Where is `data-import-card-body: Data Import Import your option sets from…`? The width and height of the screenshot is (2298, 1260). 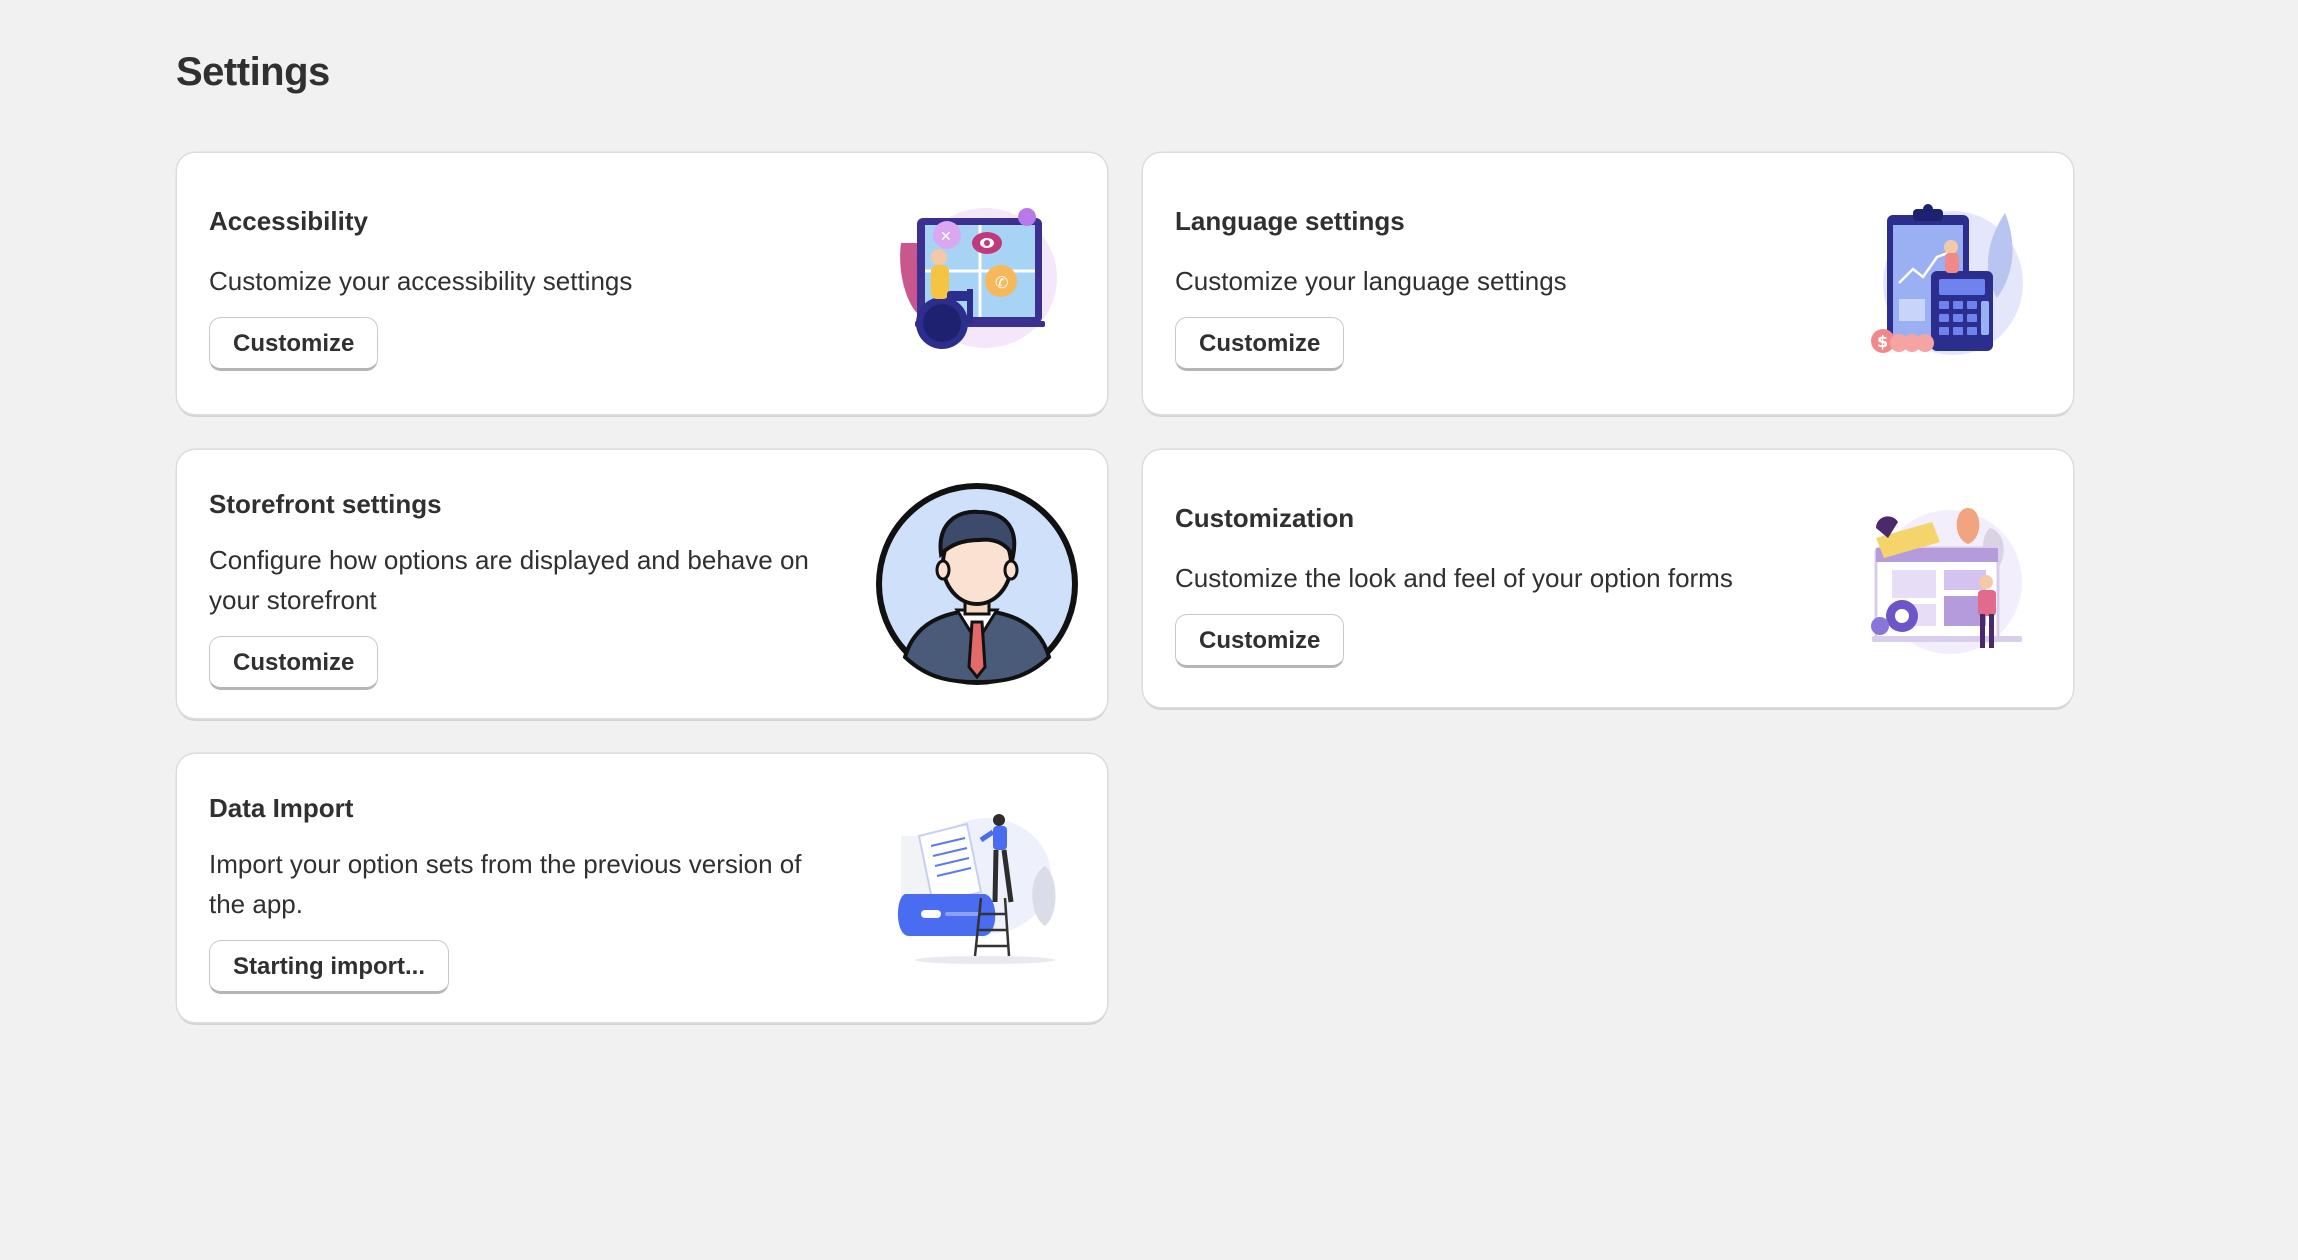 data-import-card-body: Data Import Import your option sets from… is located at coordinates (529, 893).